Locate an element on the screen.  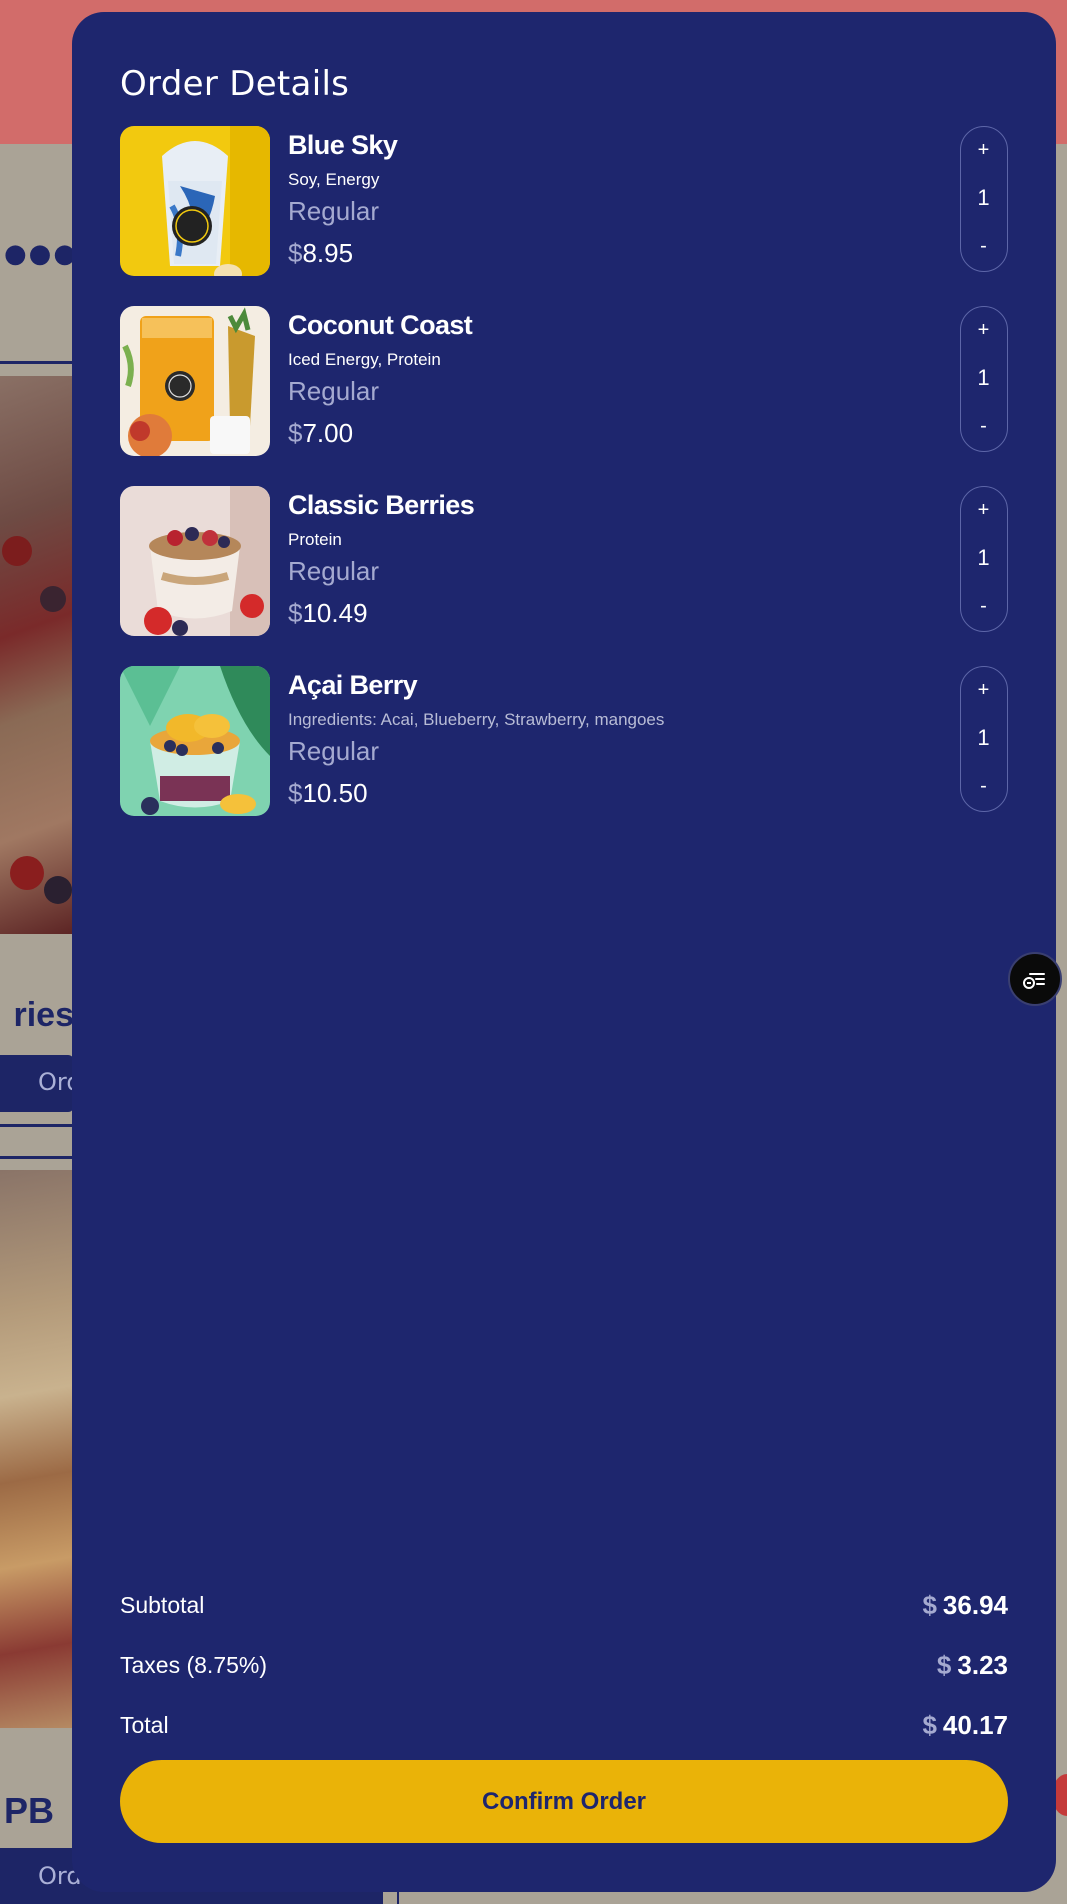
item-name: Coconut Coast is located at coordinates (380, 325).